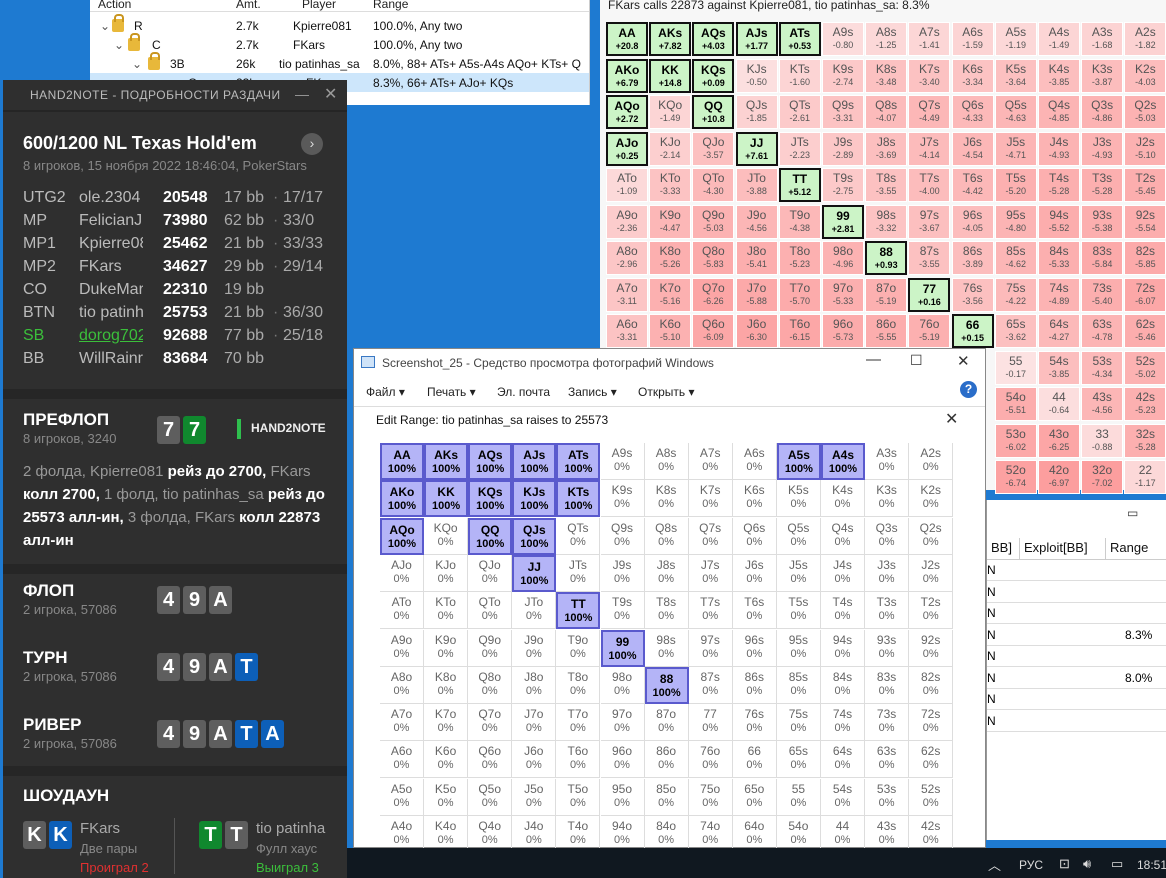 Image resolution: width=1166 pixels, height=878 pixels. I want to click on range-cell: AKs 100%, so click(446, 461).